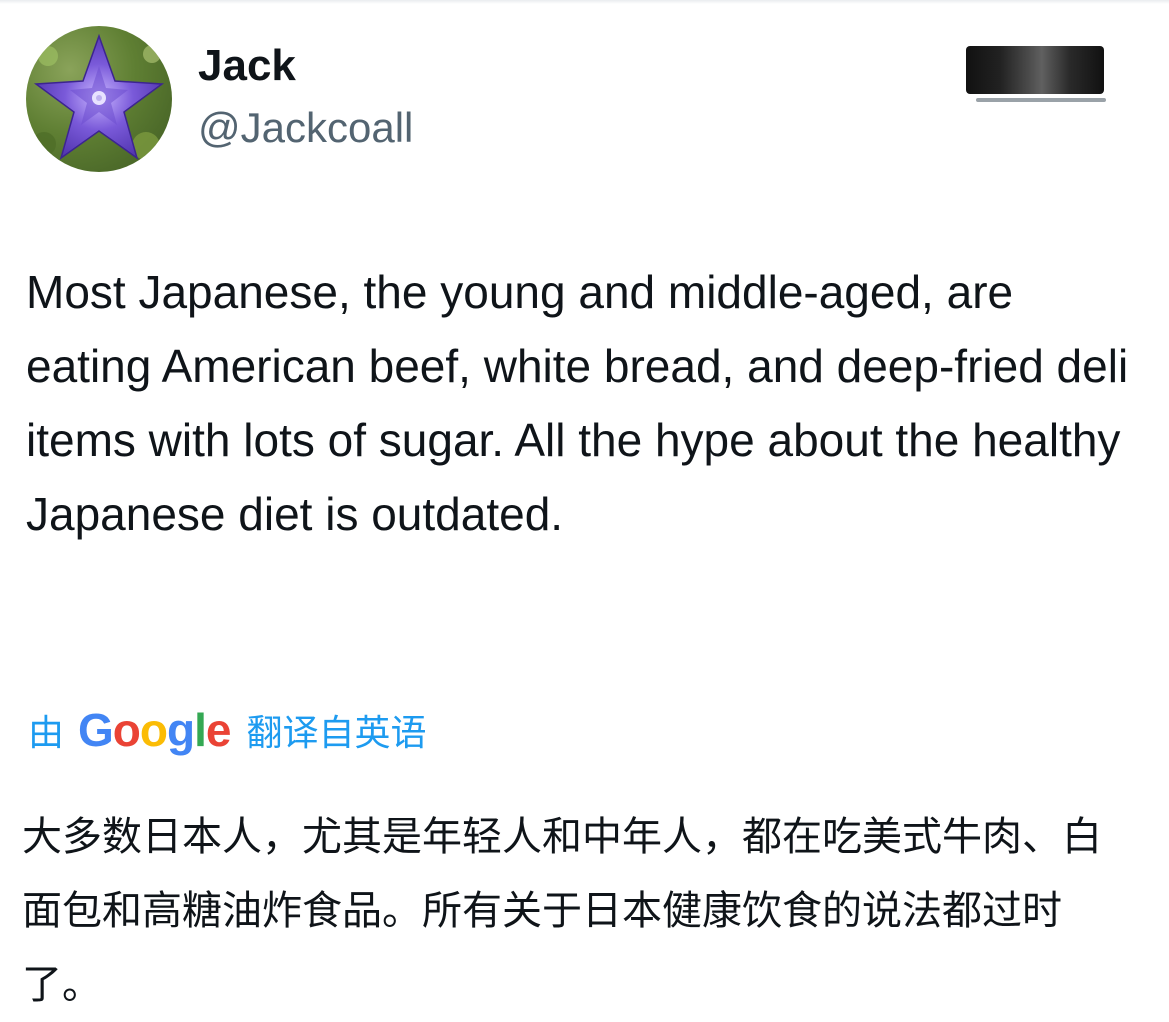 The width and height of the screenshot is (1169, 1022). Describe the element at coordinates (305, 66) in the screenshot. I see `author-display-name: Jack` at that location.